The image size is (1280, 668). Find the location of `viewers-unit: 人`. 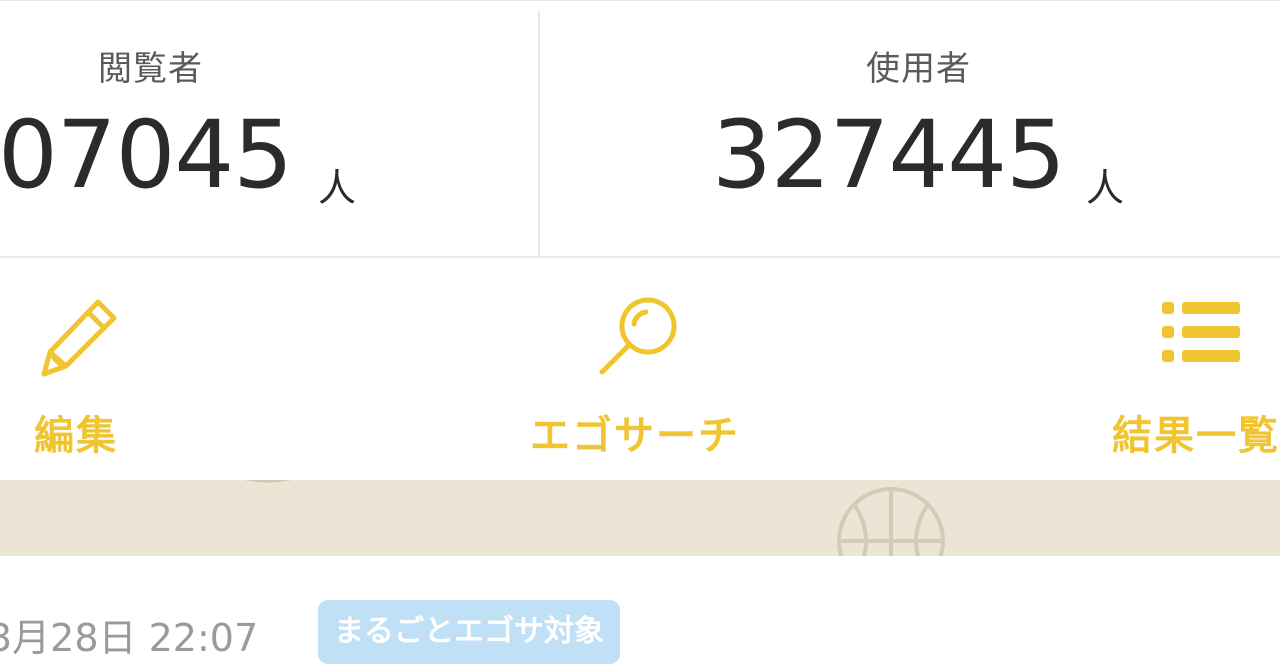

viewers-unit: 人 is located at coordinates (337, 188).